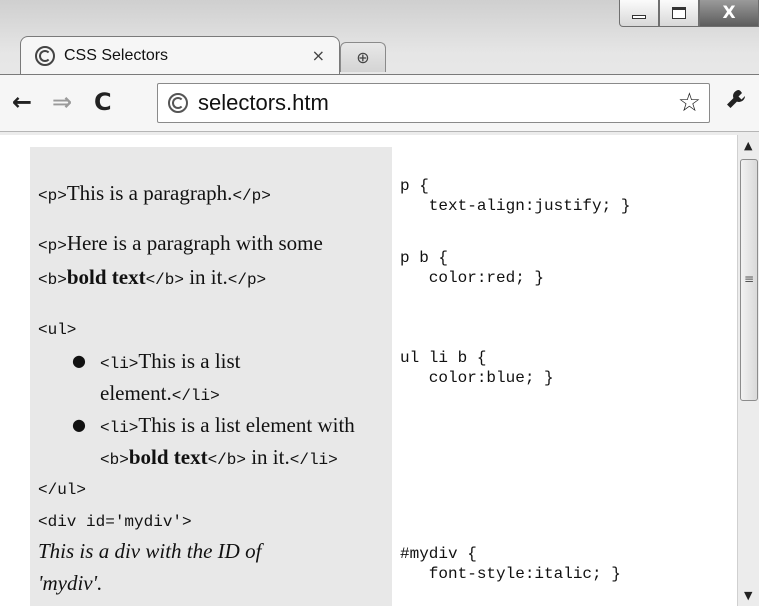 The height and width of the screenshot is (606, 759). I want to click on list-item-2-line-1: <li>This is a list element with, so click(227, 425).